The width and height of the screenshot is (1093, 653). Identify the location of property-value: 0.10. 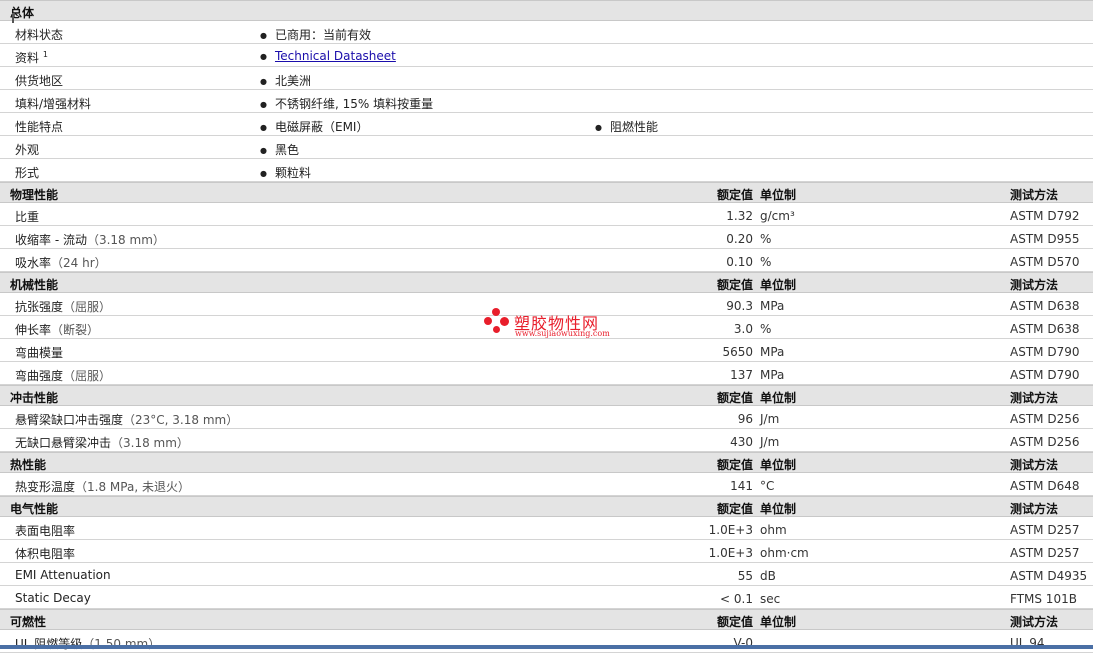
(739, 262).